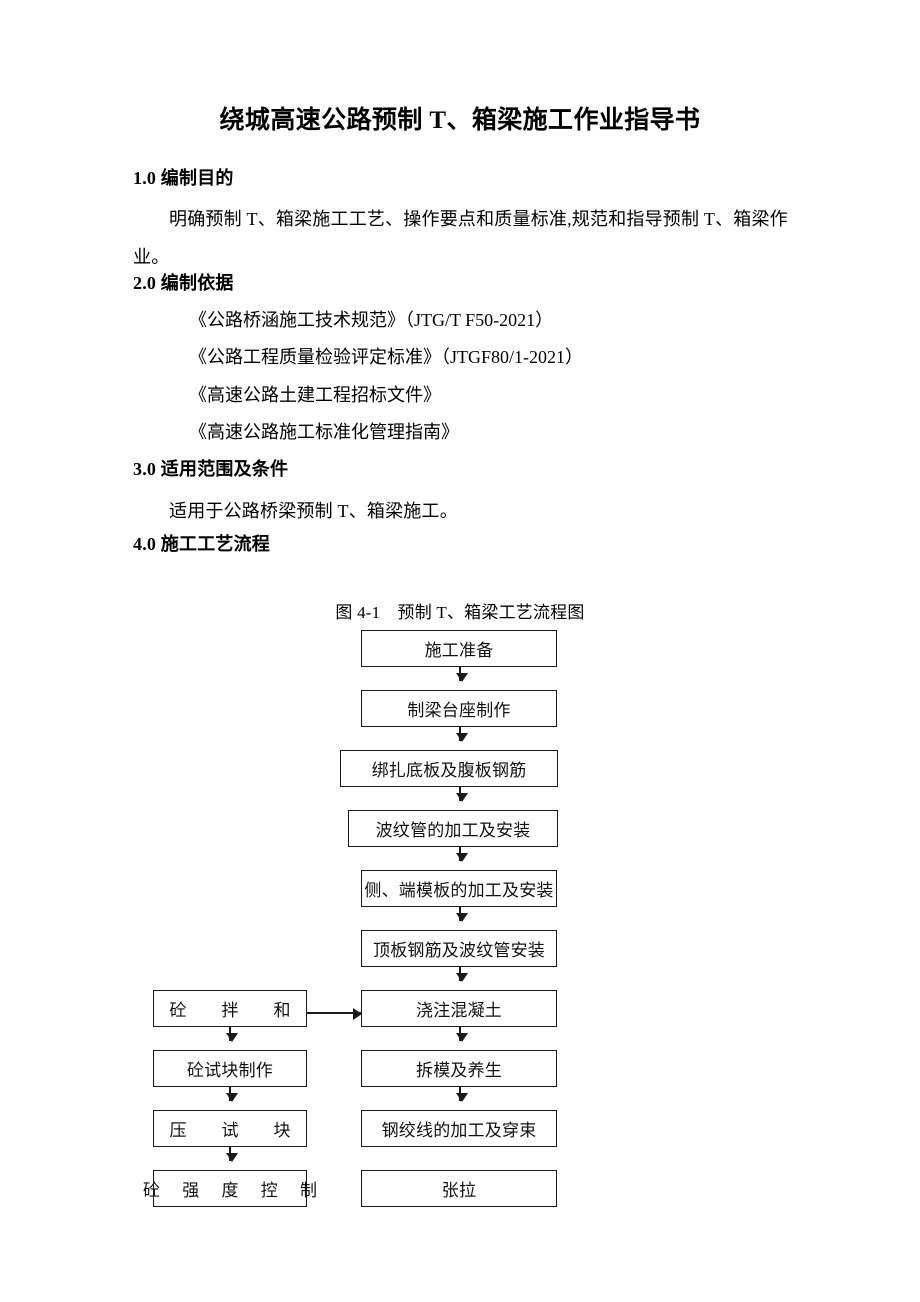 The height and width of the screenshot is (1302, 920). I want to click on flow-node-shigong-zhunbei: 施工准备, so click(459, 648).